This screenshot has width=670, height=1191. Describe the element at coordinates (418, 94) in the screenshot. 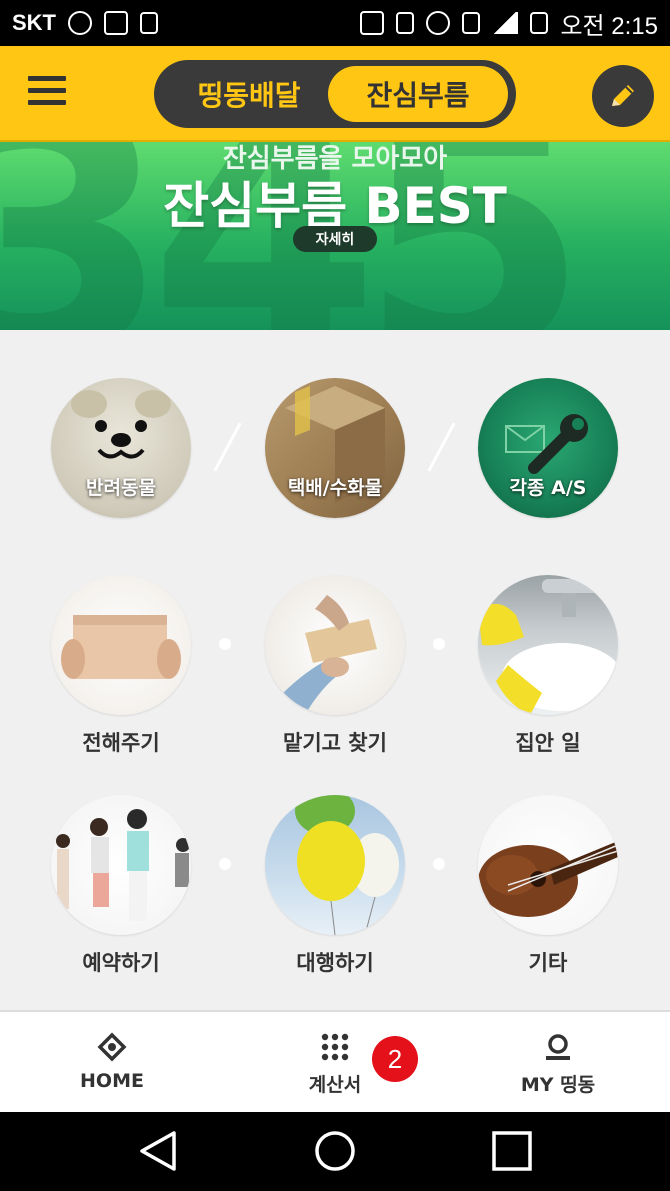

I see `tab-errands: 잔심부름` at that location.